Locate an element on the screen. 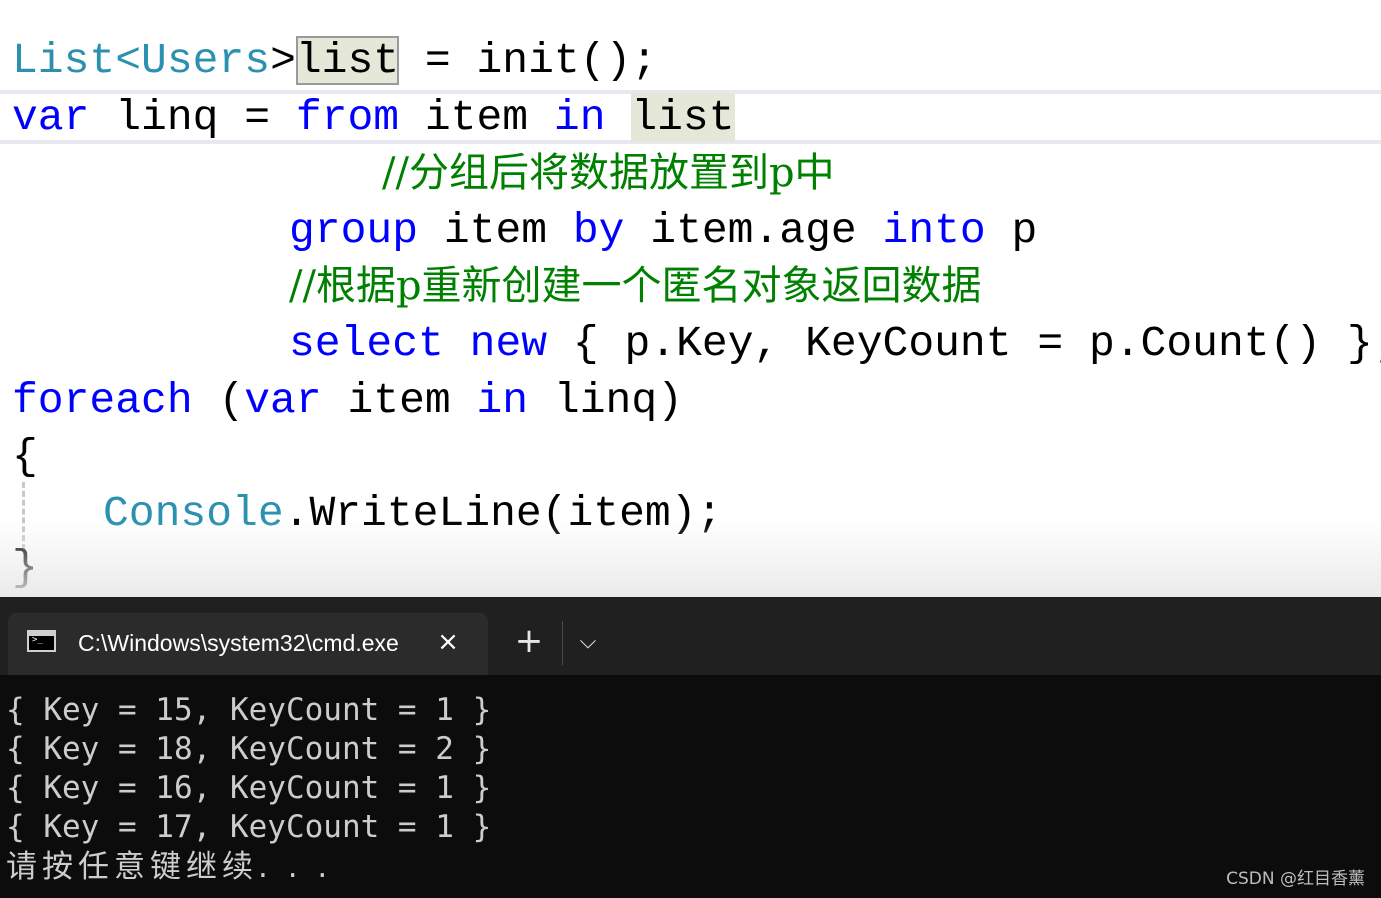 Image resolution: width=1381 pixels, height=898 pixels. token-keyword: foreach is located at coordinates (102, 400).